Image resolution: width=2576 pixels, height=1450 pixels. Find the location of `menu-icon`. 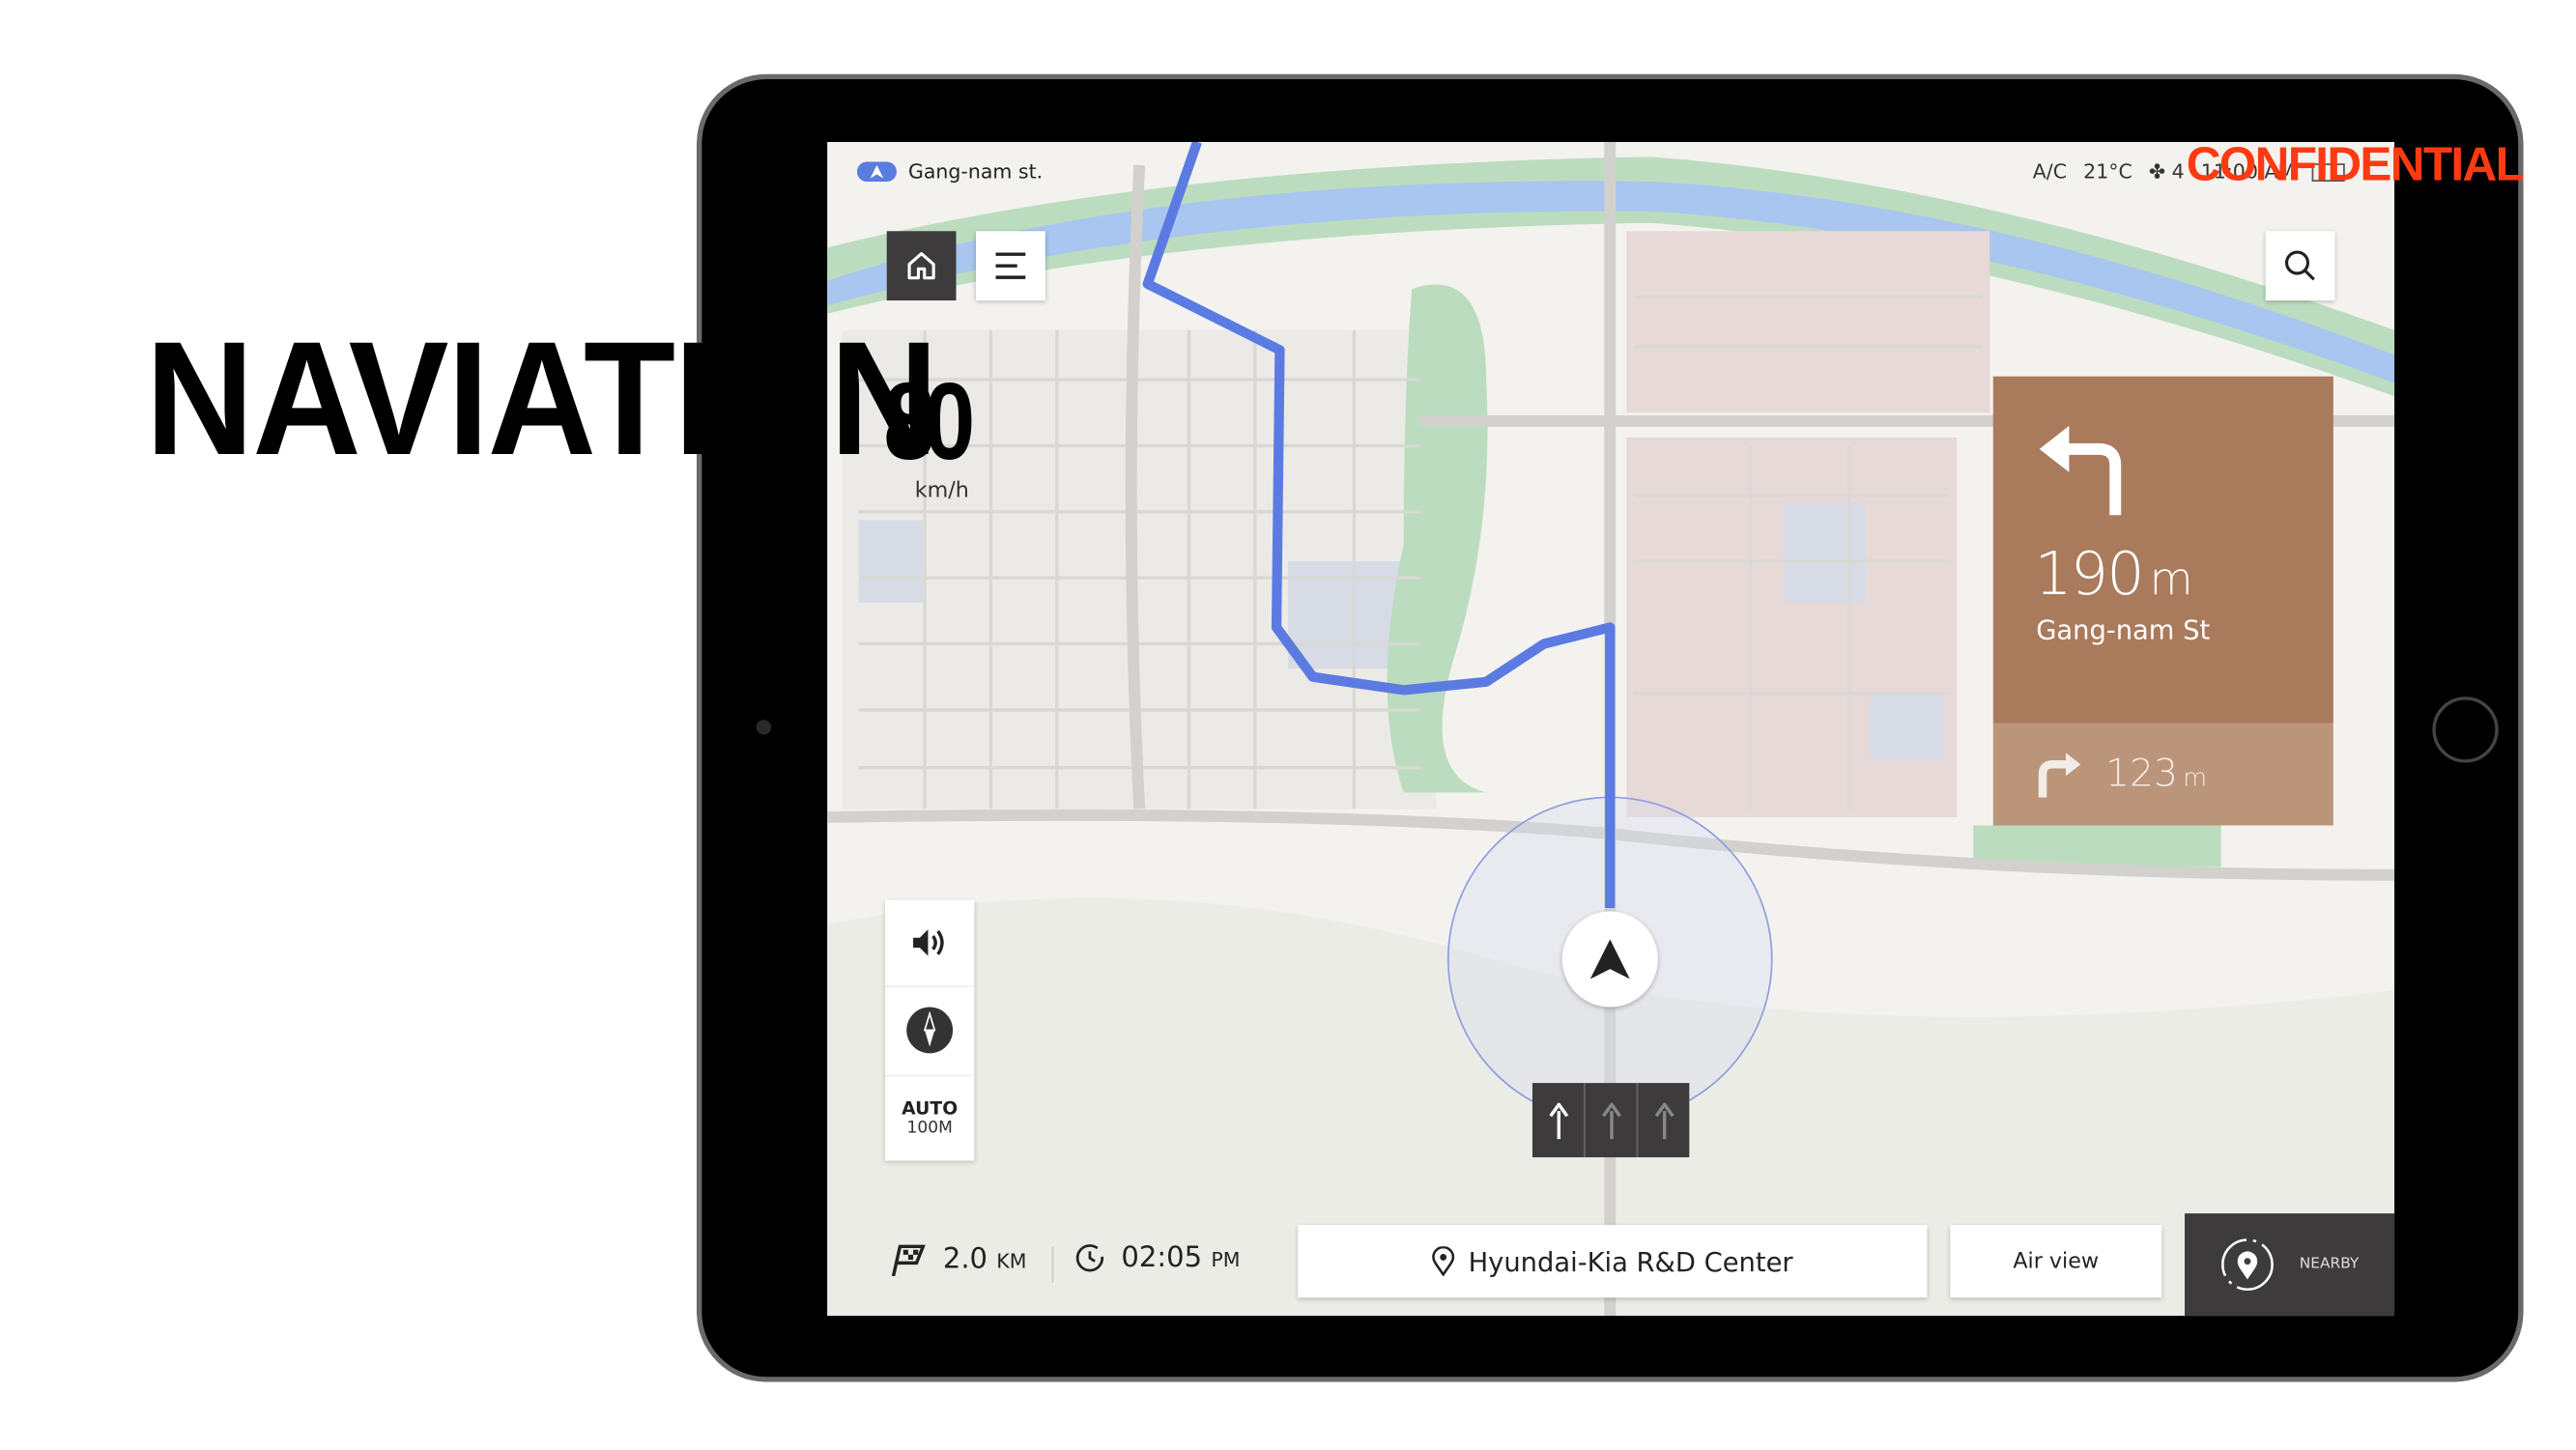

menu-icon is located at coordinates (1011, 266).